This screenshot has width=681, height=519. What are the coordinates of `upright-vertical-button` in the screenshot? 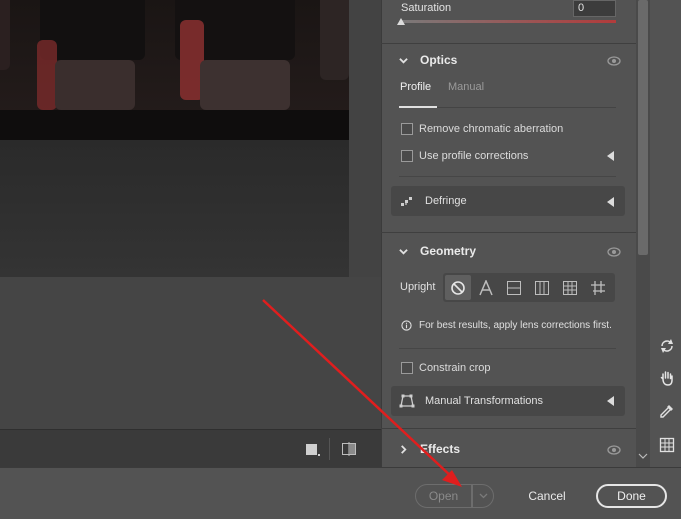 It's located at (542, 287).